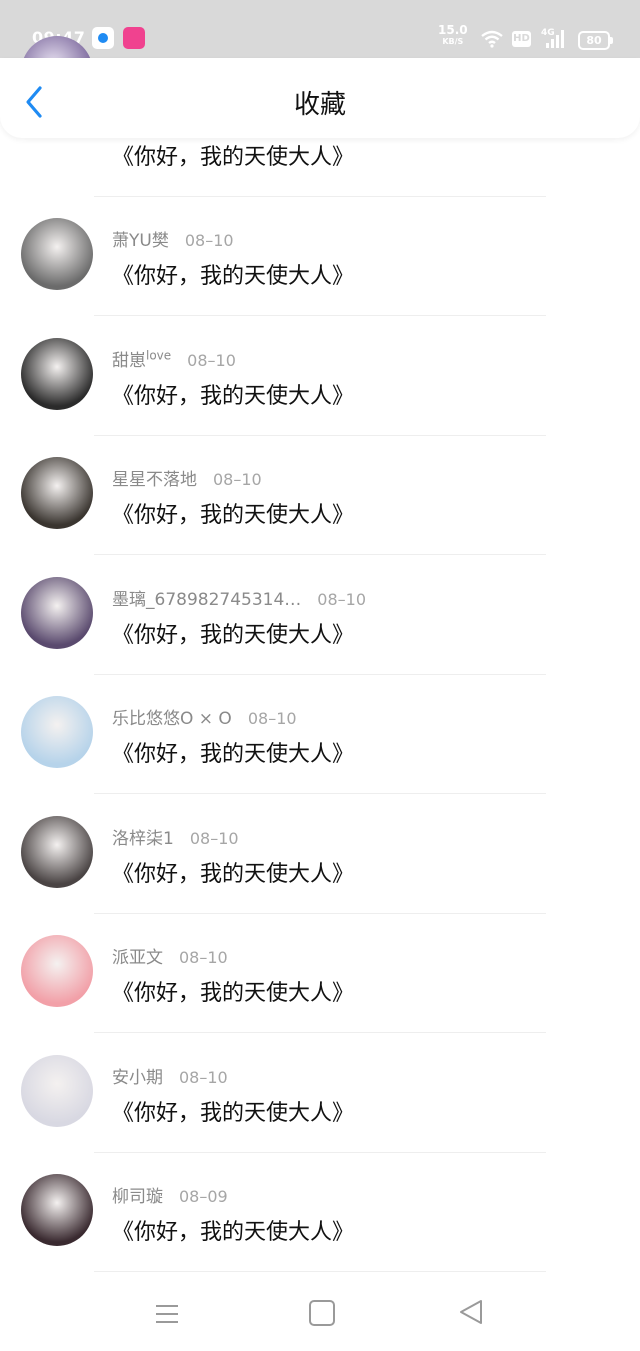  I want to click on item-meta: 甜崽love 08–10, so click(174, 358).